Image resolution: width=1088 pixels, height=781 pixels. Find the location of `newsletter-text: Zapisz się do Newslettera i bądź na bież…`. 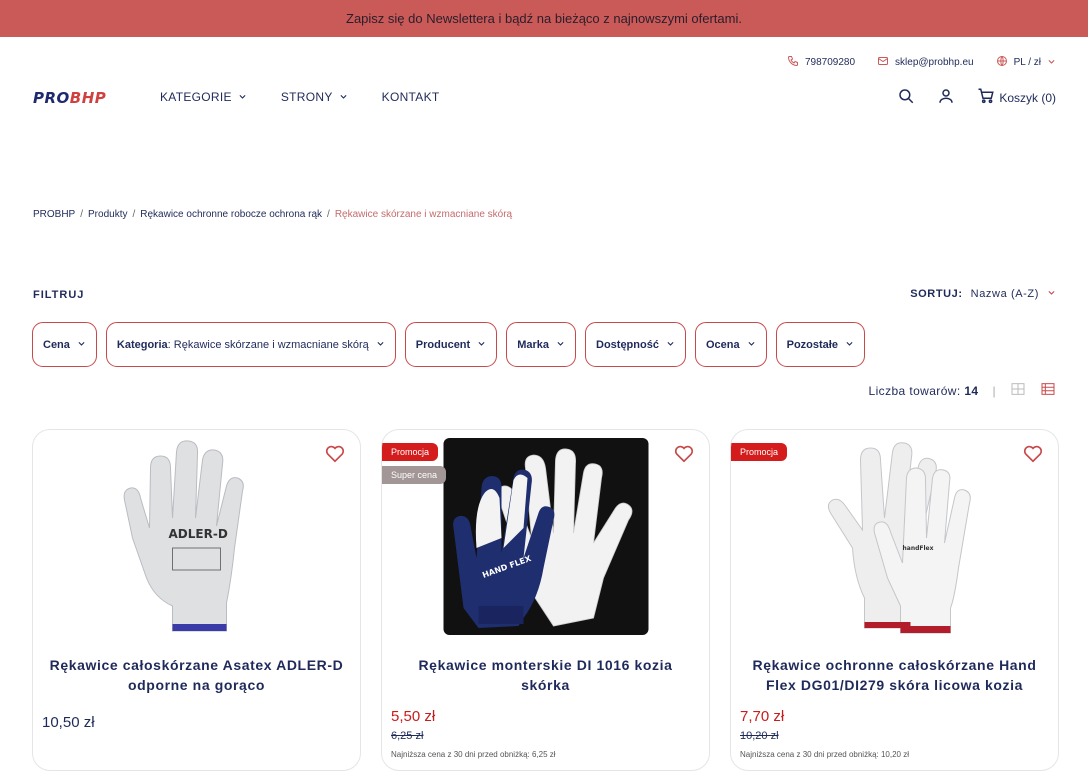

newsletter-text: Zapisz się do Newslettera i bądź na bież… is located at coordinates (544, 18).